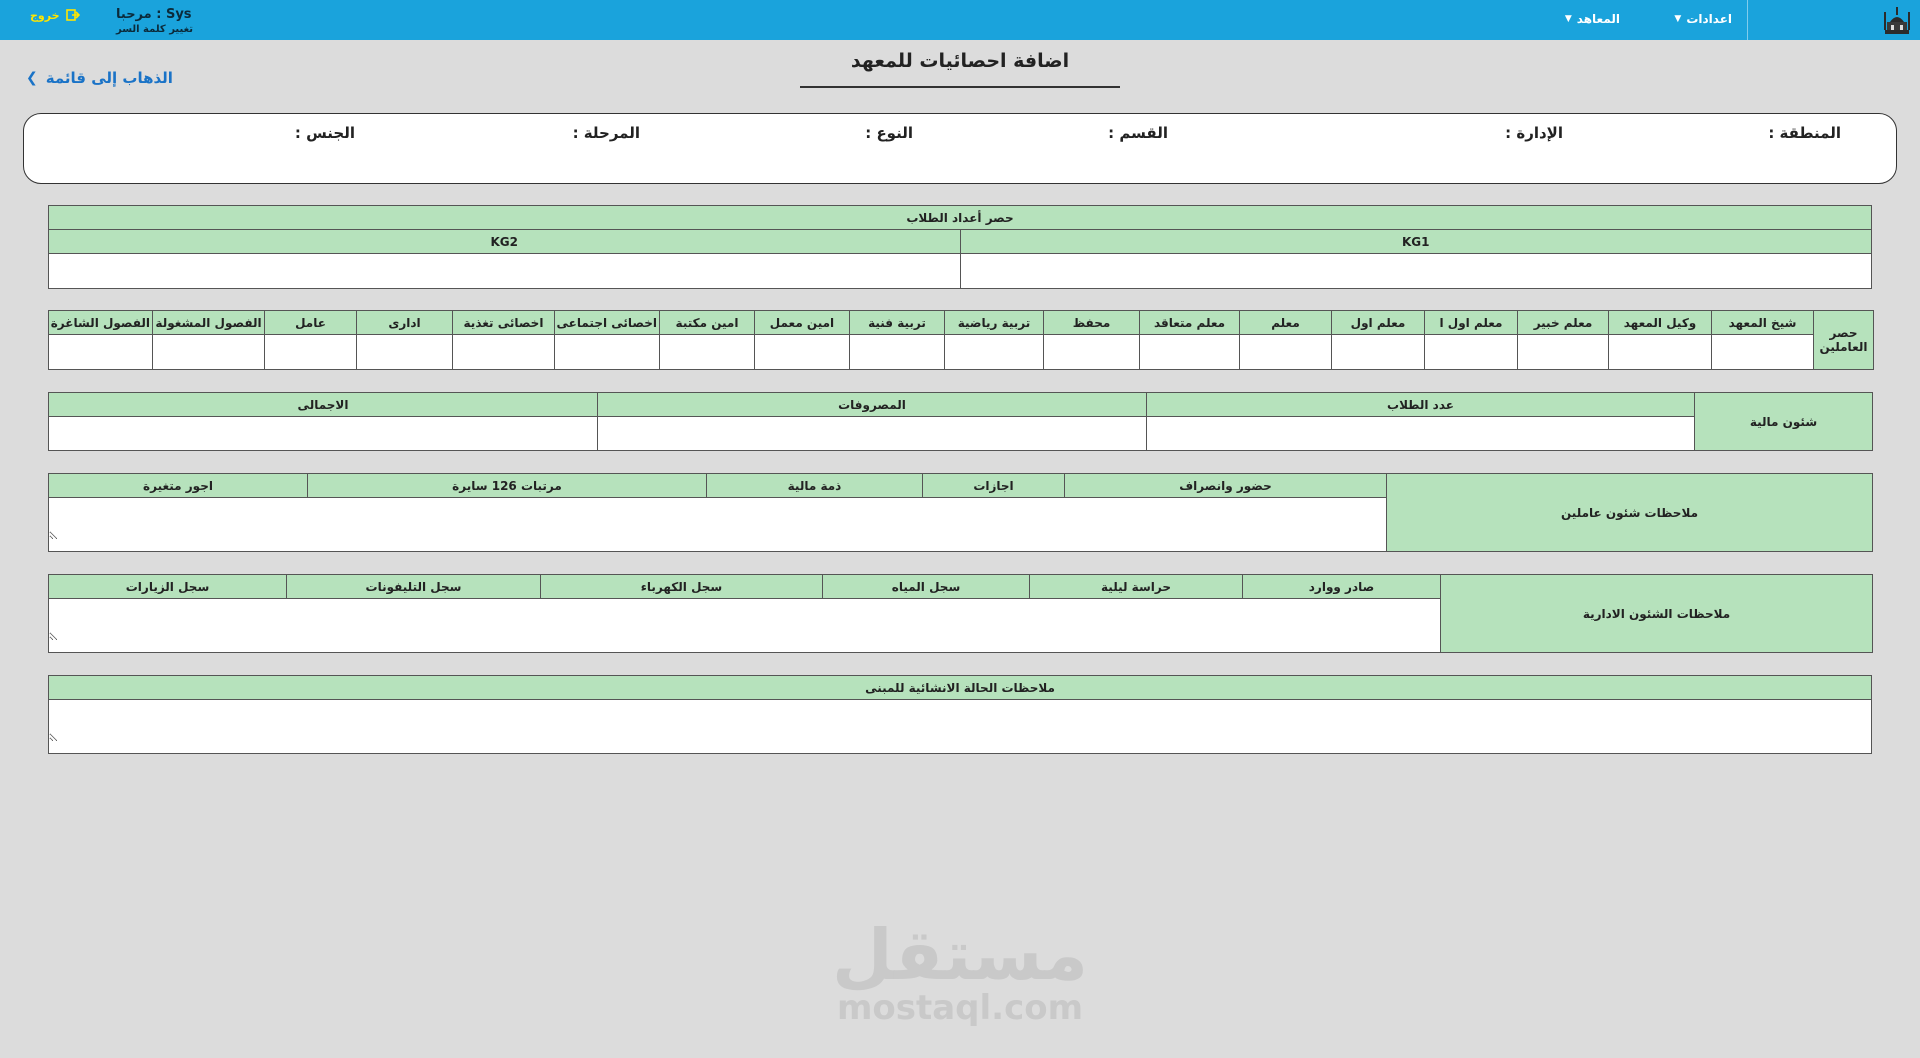 The image size is (1920, 1058). What do you see at coordinates (323, 404) in the screenshot?
I see `finance-column-header: الاجمالى` at bounding box center [323, 404].